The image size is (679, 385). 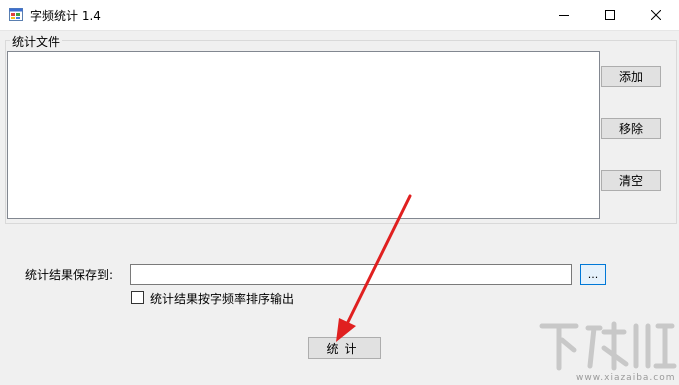 What do you see at coordinates (626, 378) in the screenshot?
I see `watermark-url: www.xiazaiba.com` at bounding box center [626, 378].